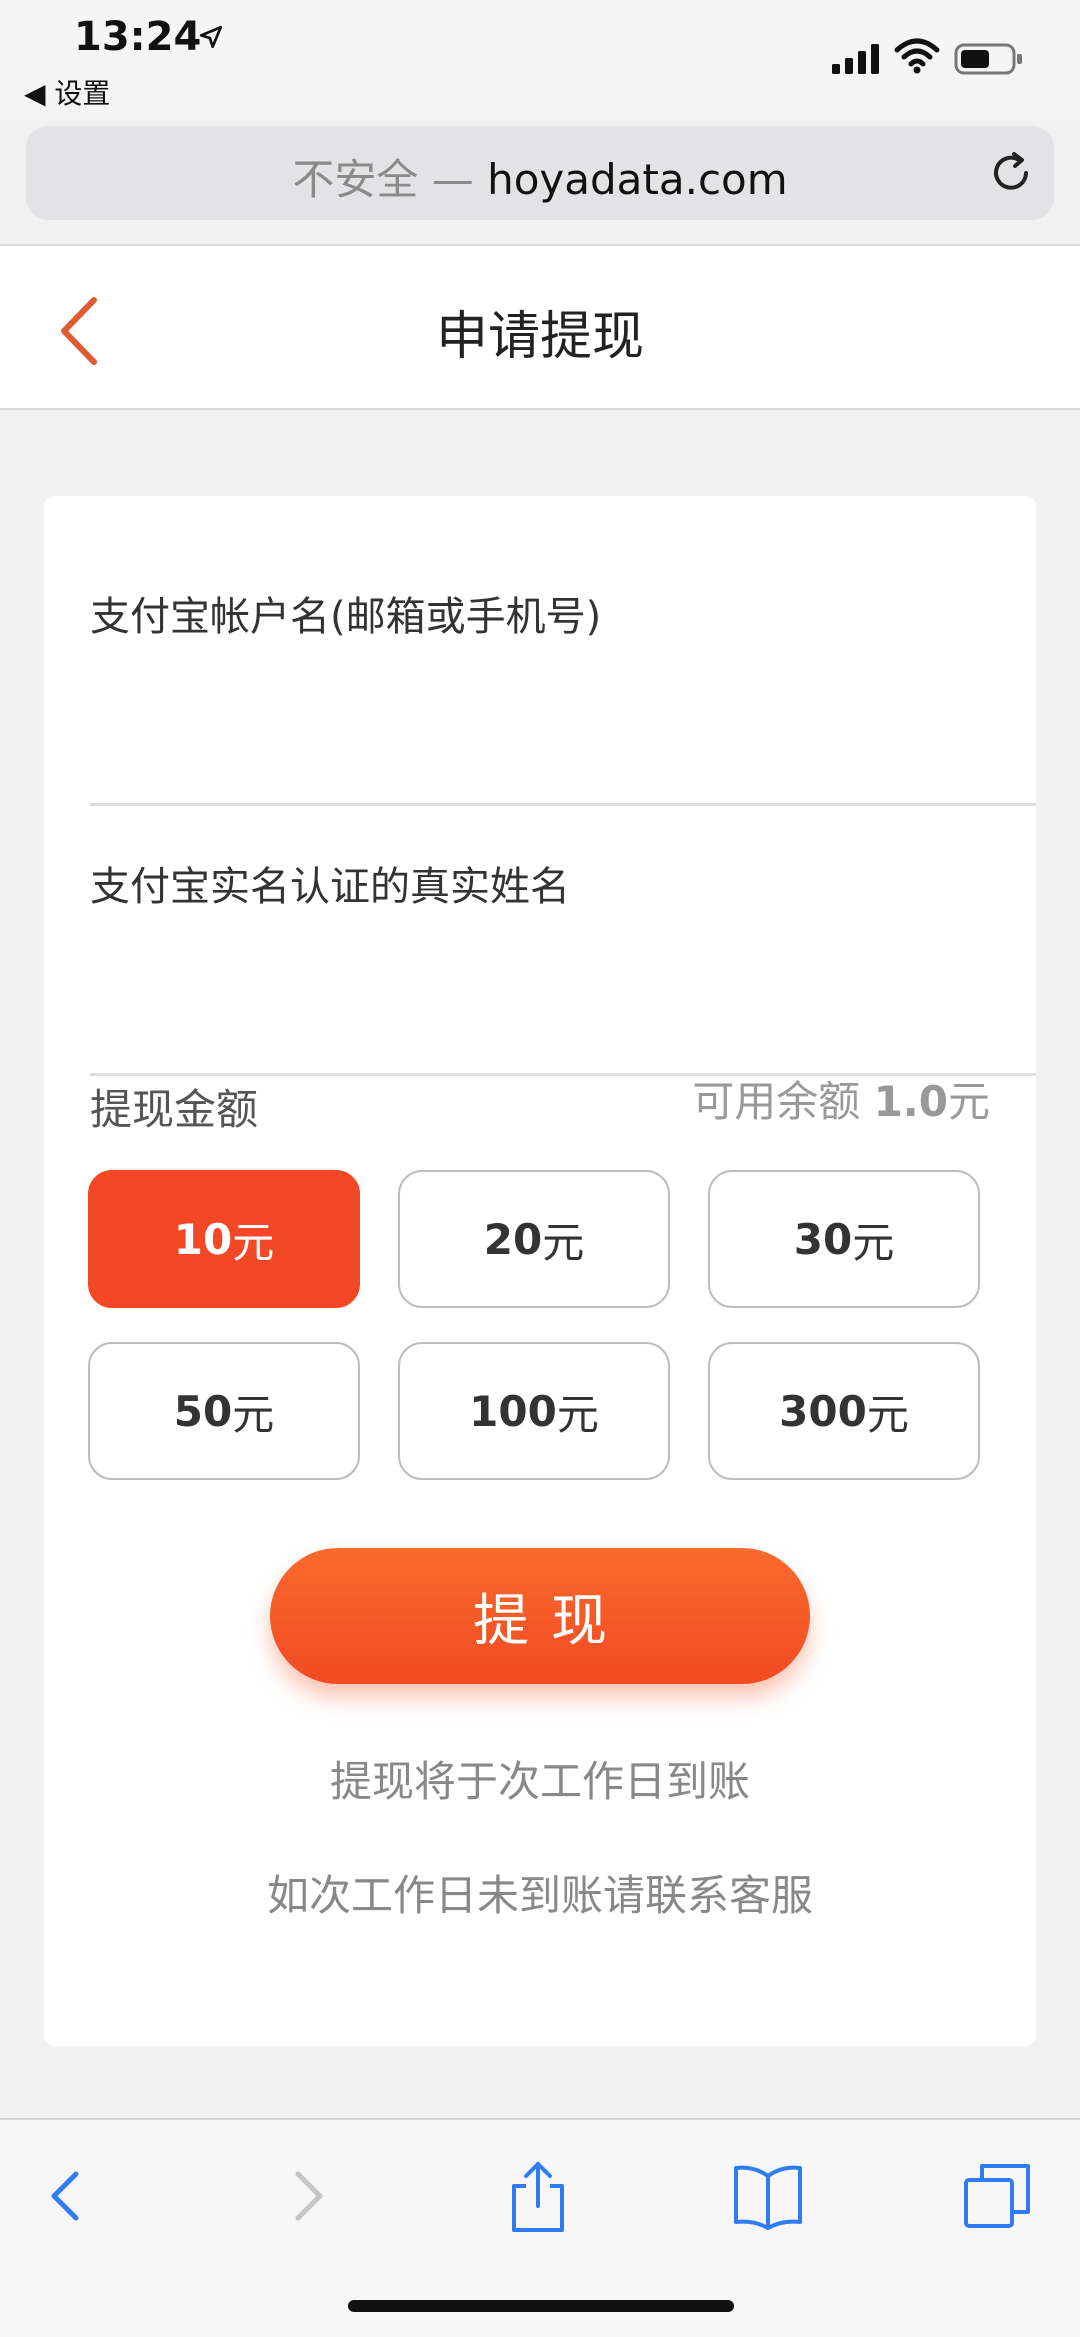 Image resolution: width=1080 pixels, height=2337 pixels. I want to click on real-name-input, so click(563, 887).